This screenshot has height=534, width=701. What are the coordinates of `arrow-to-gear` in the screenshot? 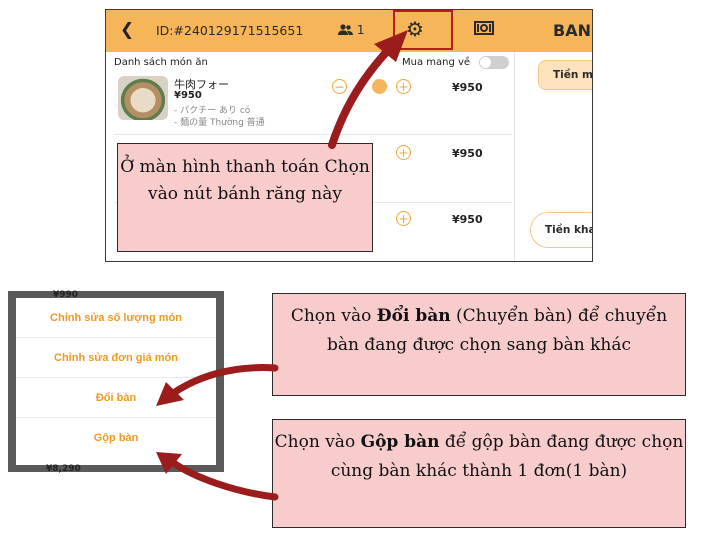 It's located at (361, 96).